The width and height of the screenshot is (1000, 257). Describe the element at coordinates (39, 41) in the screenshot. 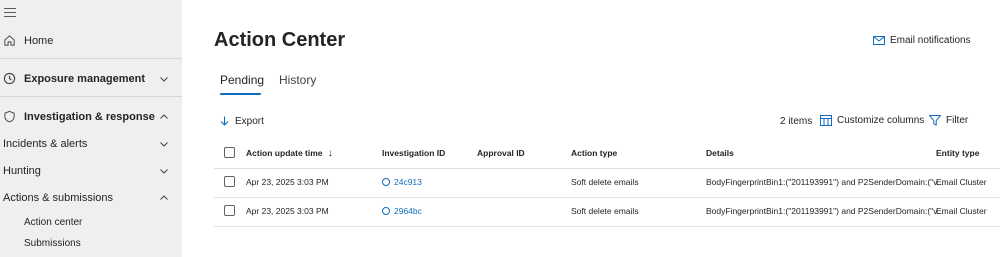

I see `sidebar-item-label: Home` at that location.